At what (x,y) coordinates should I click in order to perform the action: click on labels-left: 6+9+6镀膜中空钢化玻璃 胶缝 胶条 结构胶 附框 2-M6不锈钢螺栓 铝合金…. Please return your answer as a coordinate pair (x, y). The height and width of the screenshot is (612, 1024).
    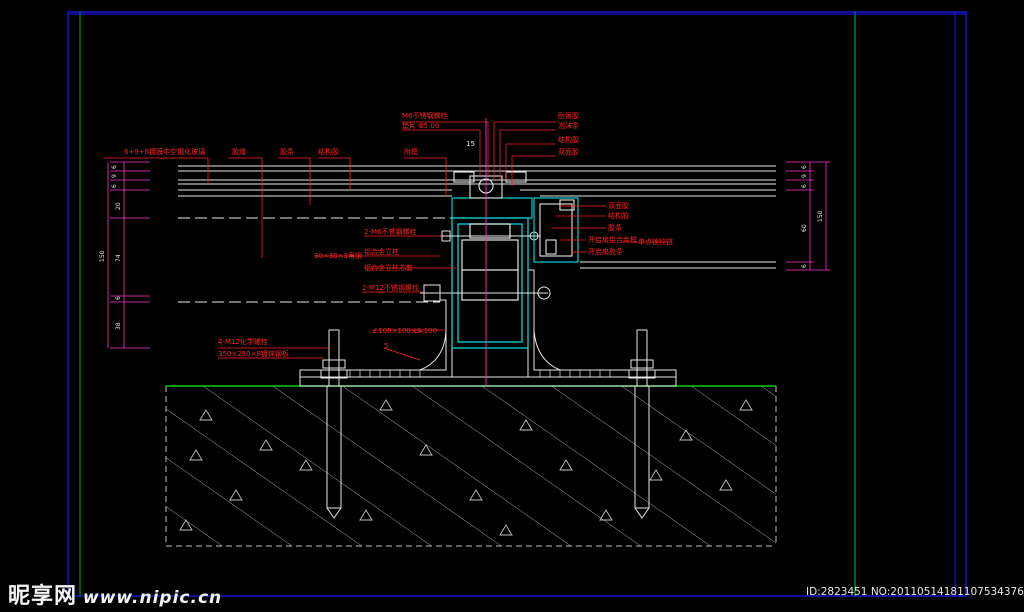
    Looking at the image, I should click on (280, 252).